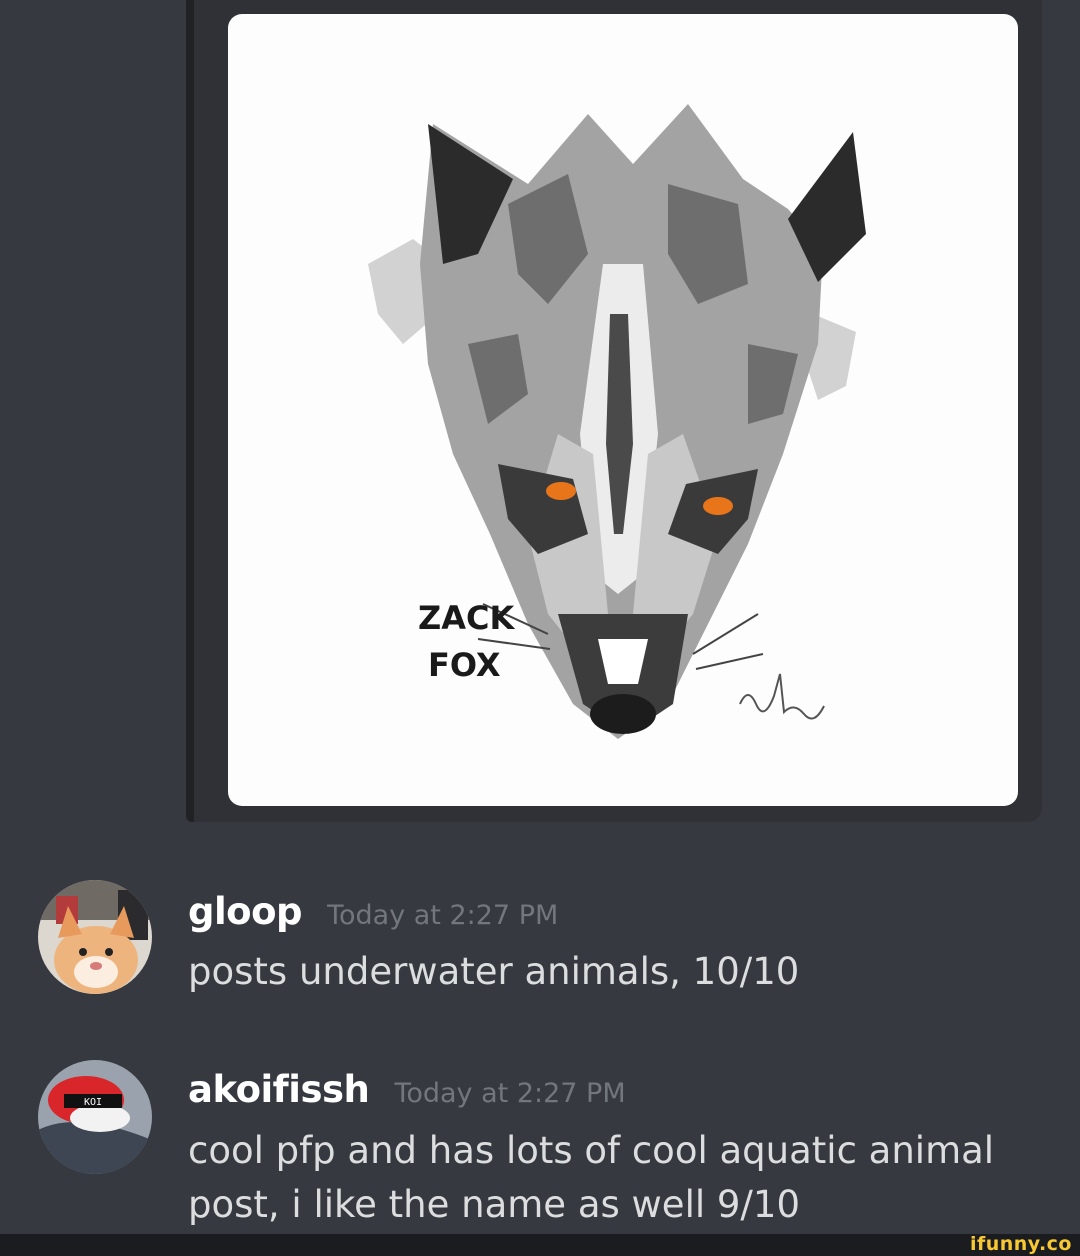  Describe the element at coordinates (466, 618) in the screenshot. I see `image-text-zack: ZACK` at that location.